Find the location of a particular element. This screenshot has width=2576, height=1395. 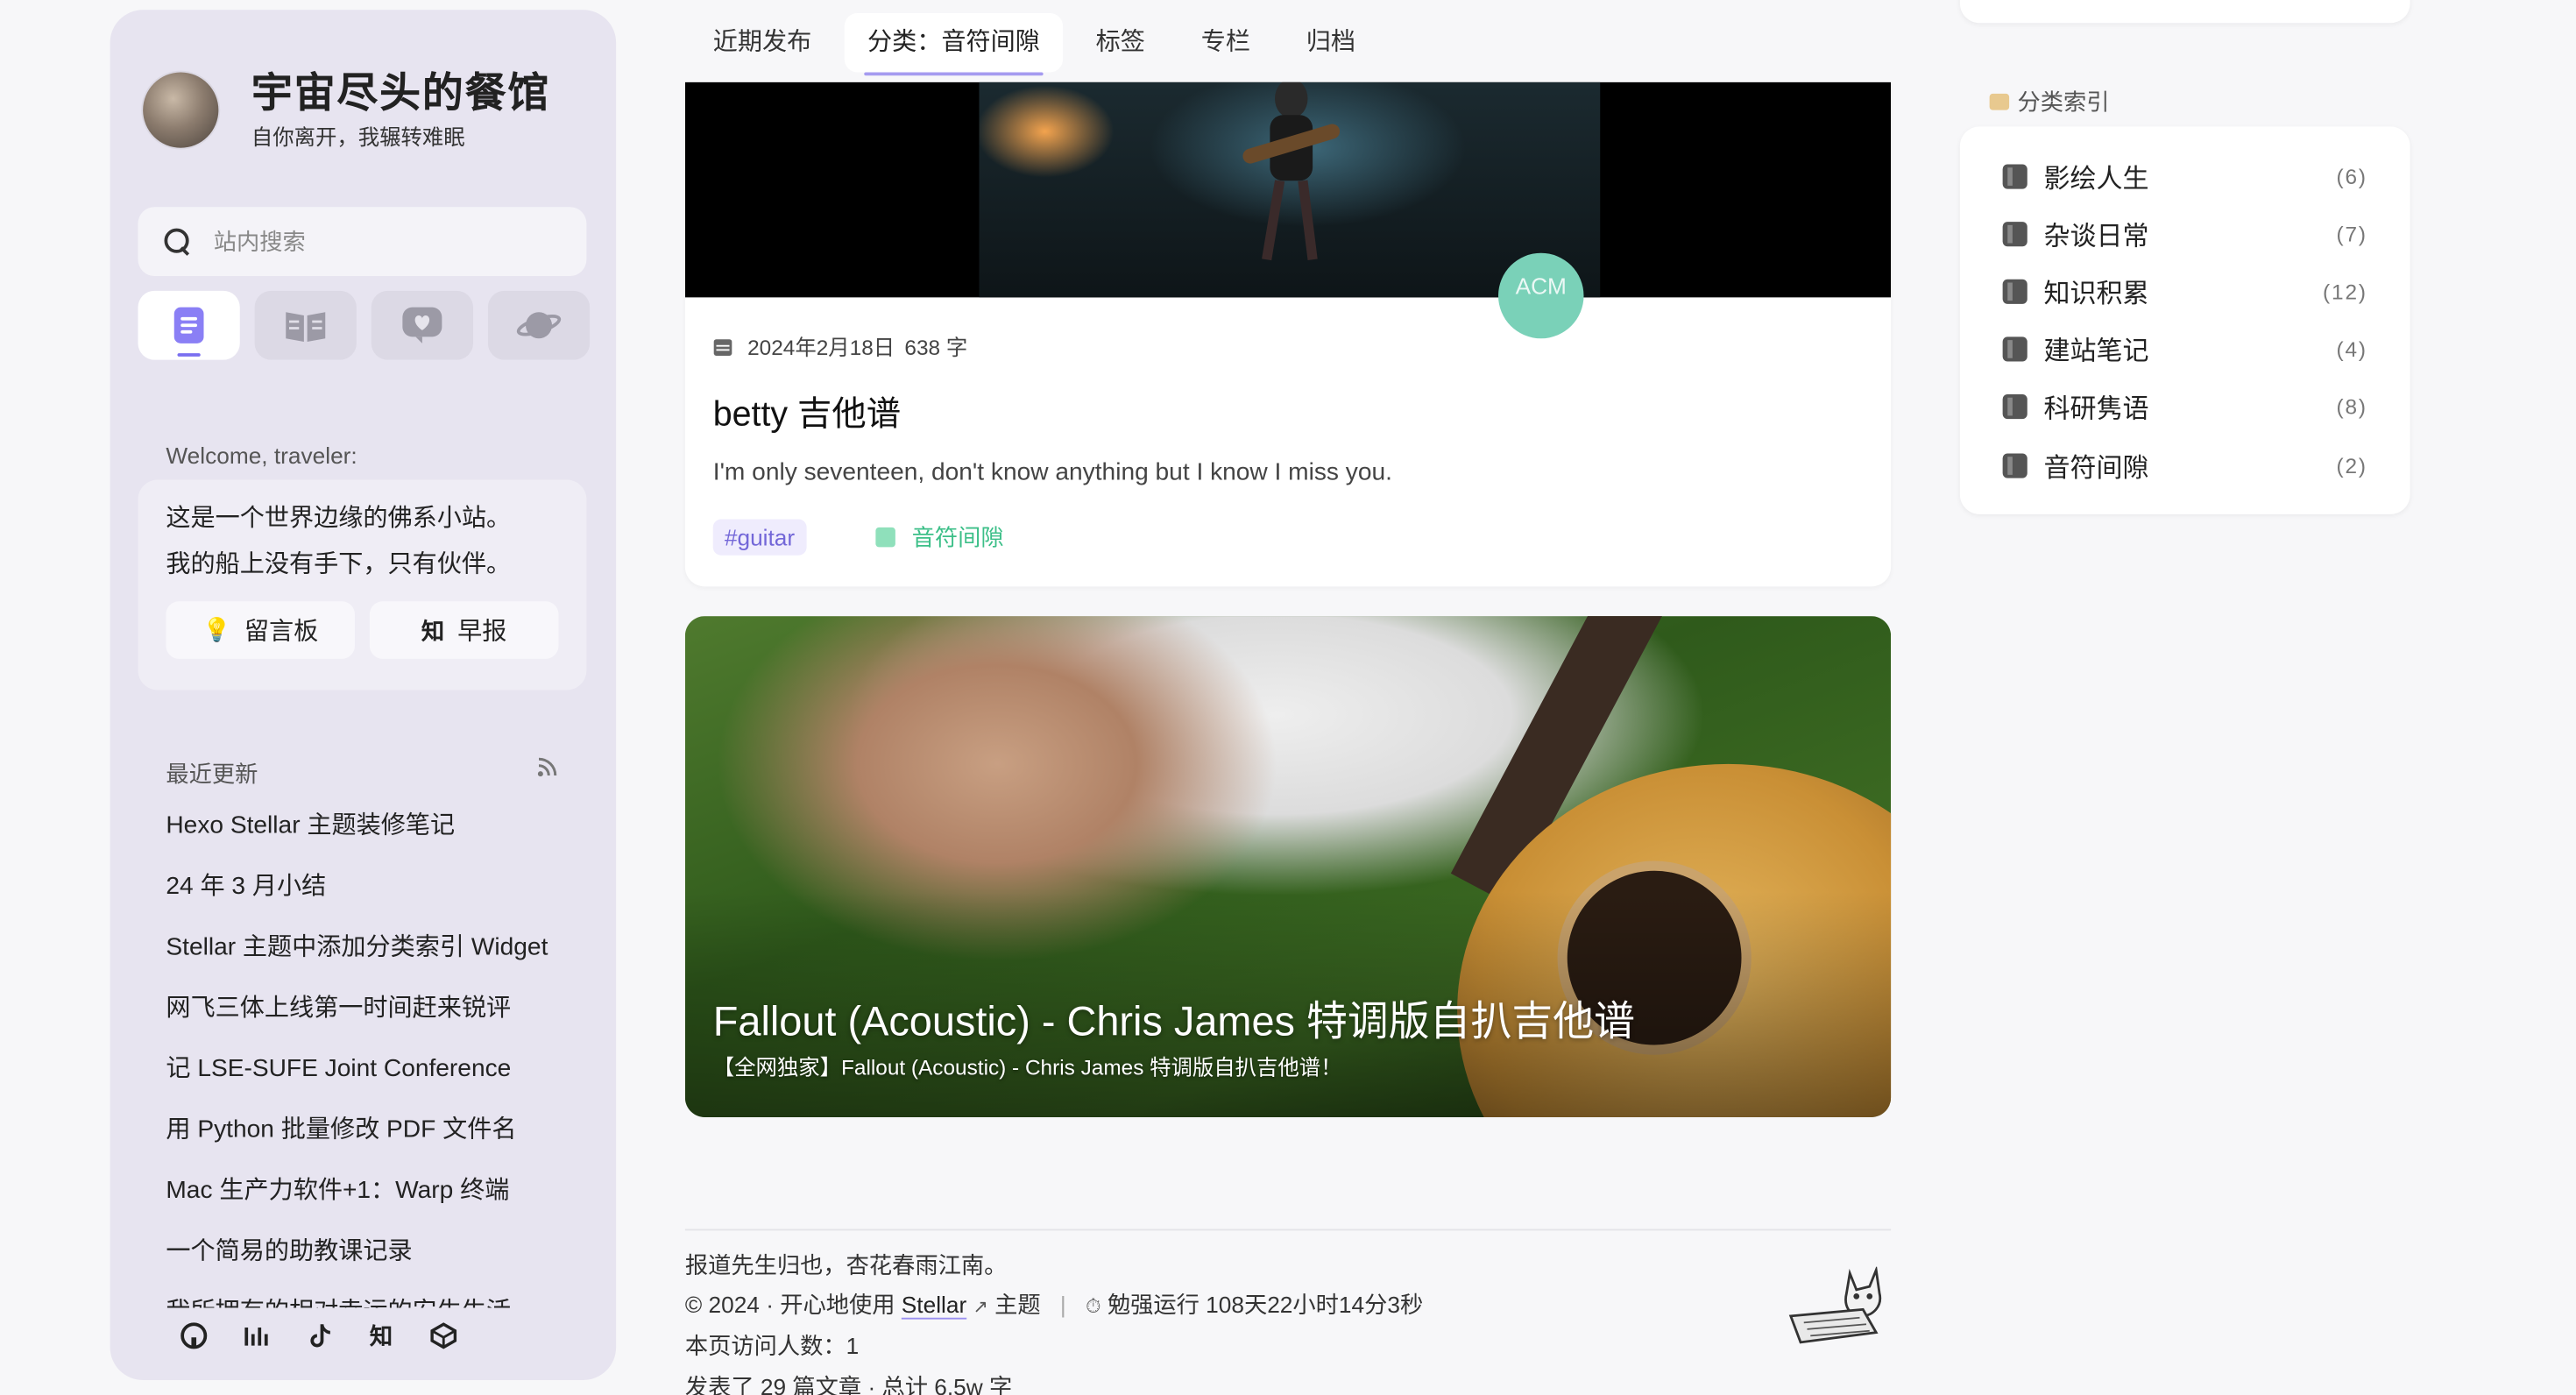

search-icon is located at coordinates (177, 241).